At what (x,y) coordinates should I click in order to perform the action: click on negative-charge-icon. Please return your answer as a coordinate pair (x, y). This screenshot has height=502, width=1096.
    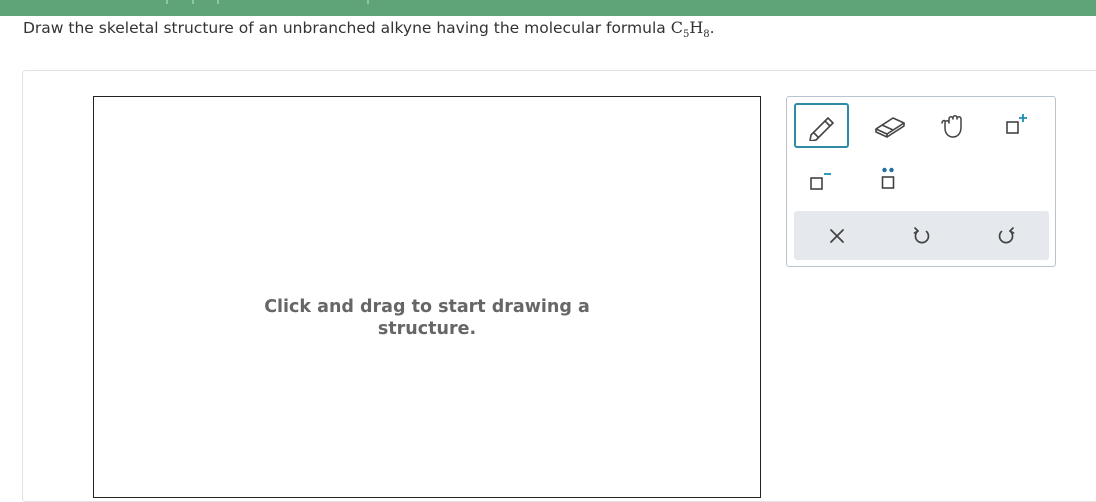
    Looking at the image, I should click on (820, 181).